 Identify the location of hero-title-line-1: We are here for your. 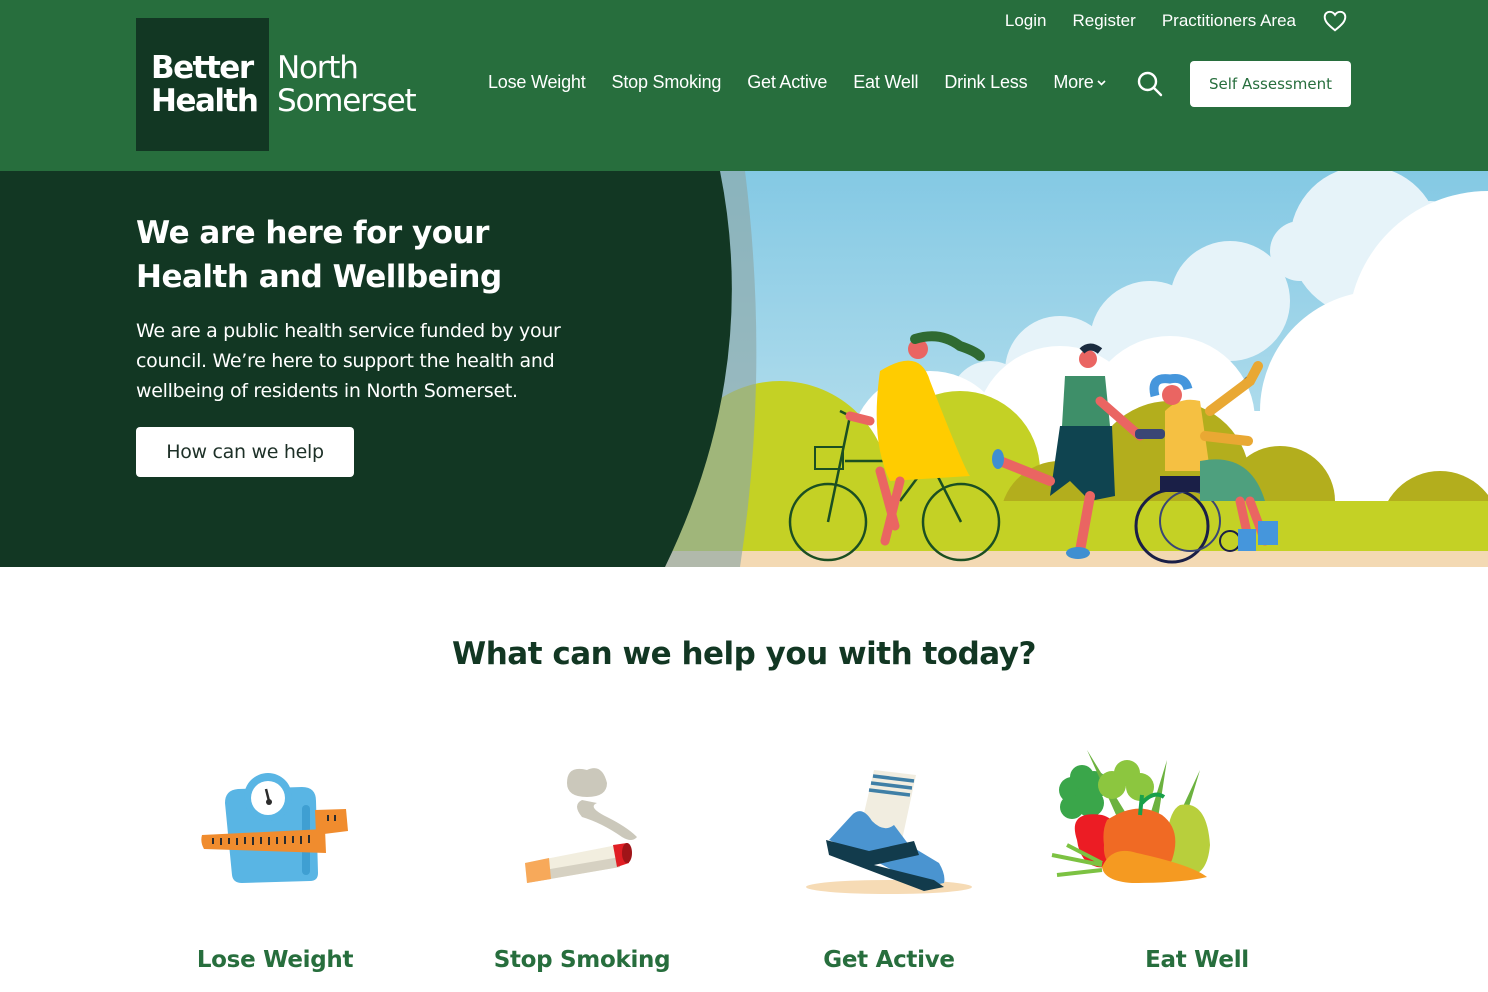
(312, 233).